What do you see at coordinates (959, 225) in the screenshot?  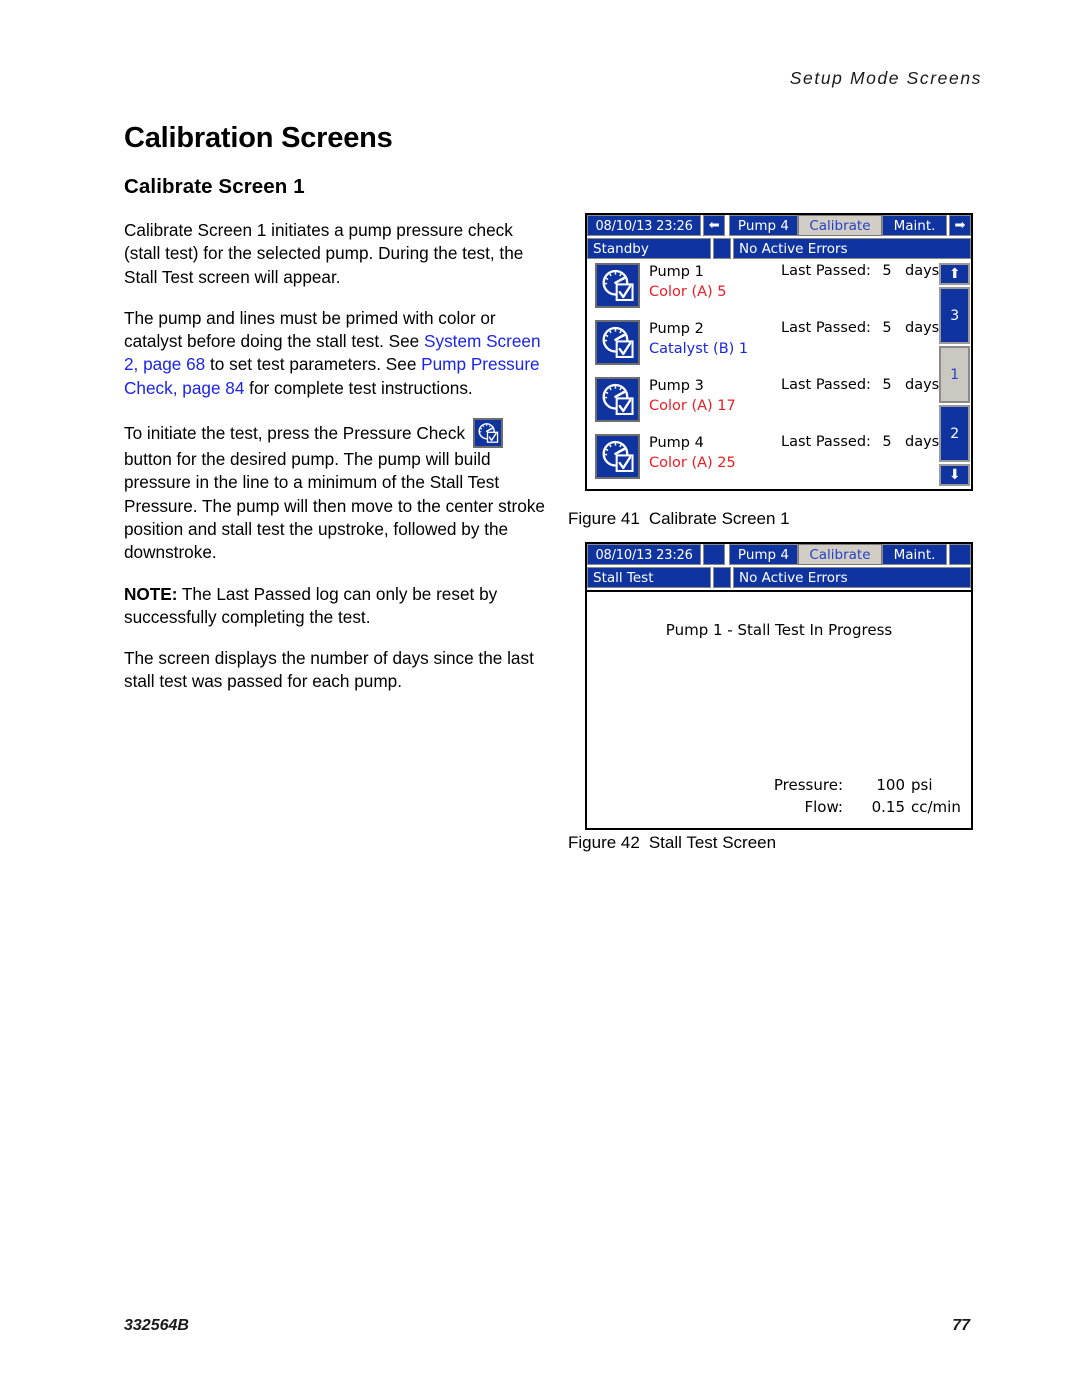 I see `right-arrow-icon: ➡` at bounding box center [959, 225].